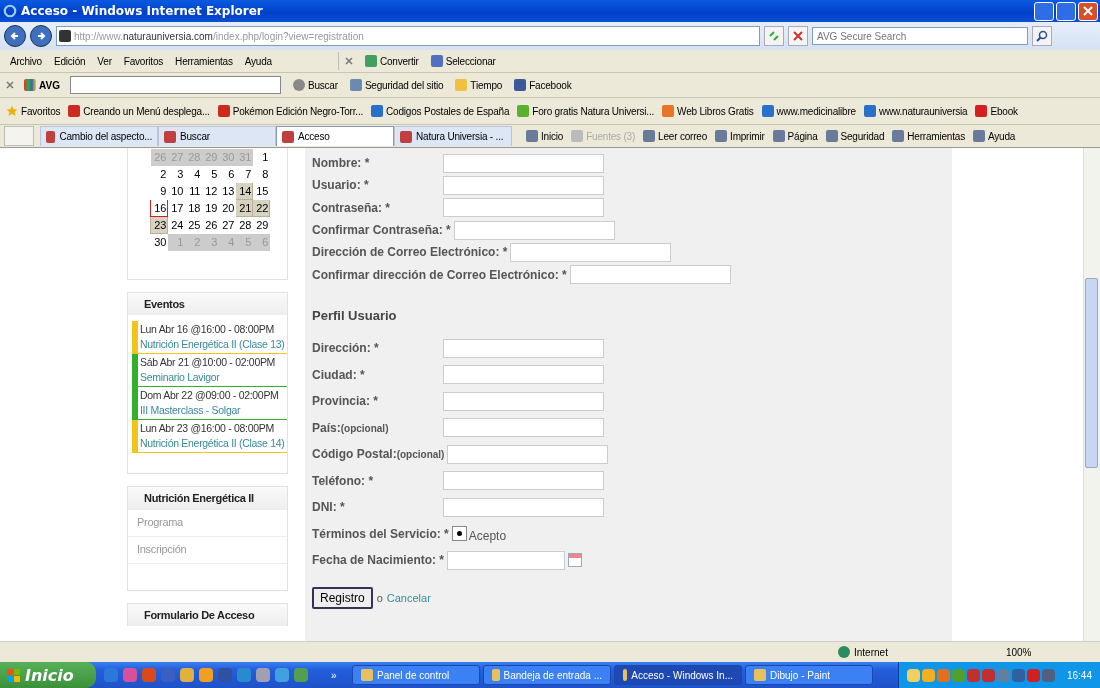 This screenshot has width=1100, height=688. Describe the element at coordinates (335, 136) in the screenshot. I see `browser-tab: Acceso` at that location.